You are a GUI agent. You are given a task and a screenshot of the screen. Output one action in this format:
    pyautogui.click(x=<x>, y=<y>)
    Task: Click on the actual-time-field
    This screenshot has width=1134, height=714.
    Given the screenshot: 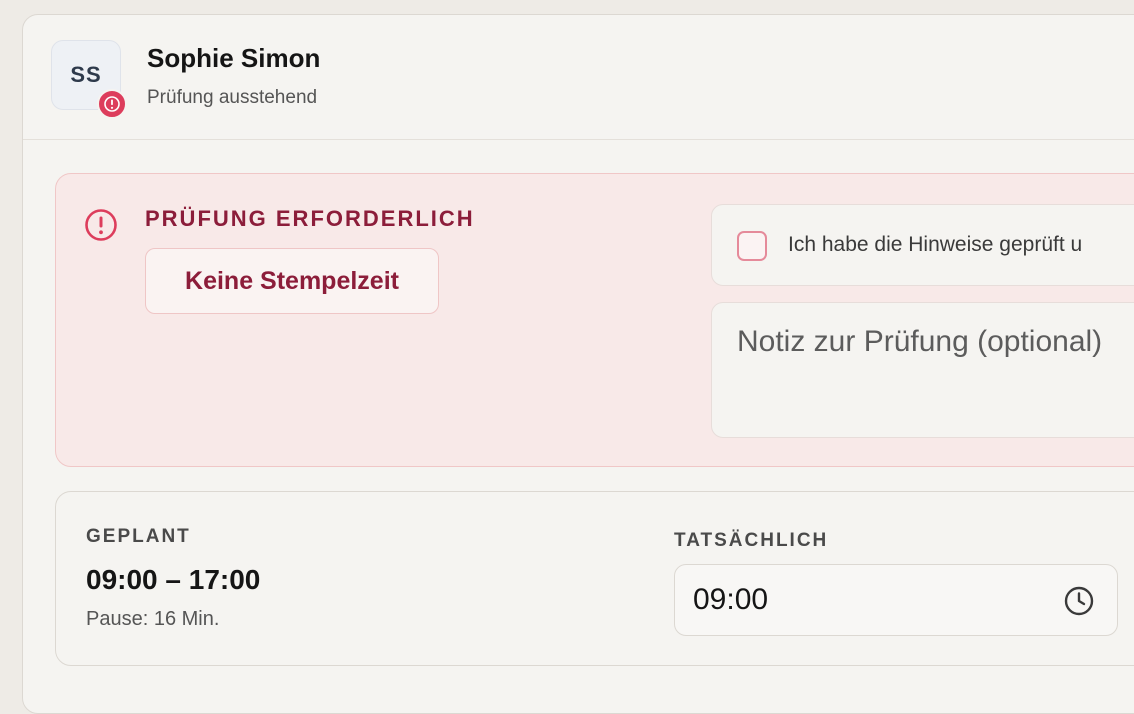 What is the action you would take?
    pyautogui.click(x=896, y=600)
    